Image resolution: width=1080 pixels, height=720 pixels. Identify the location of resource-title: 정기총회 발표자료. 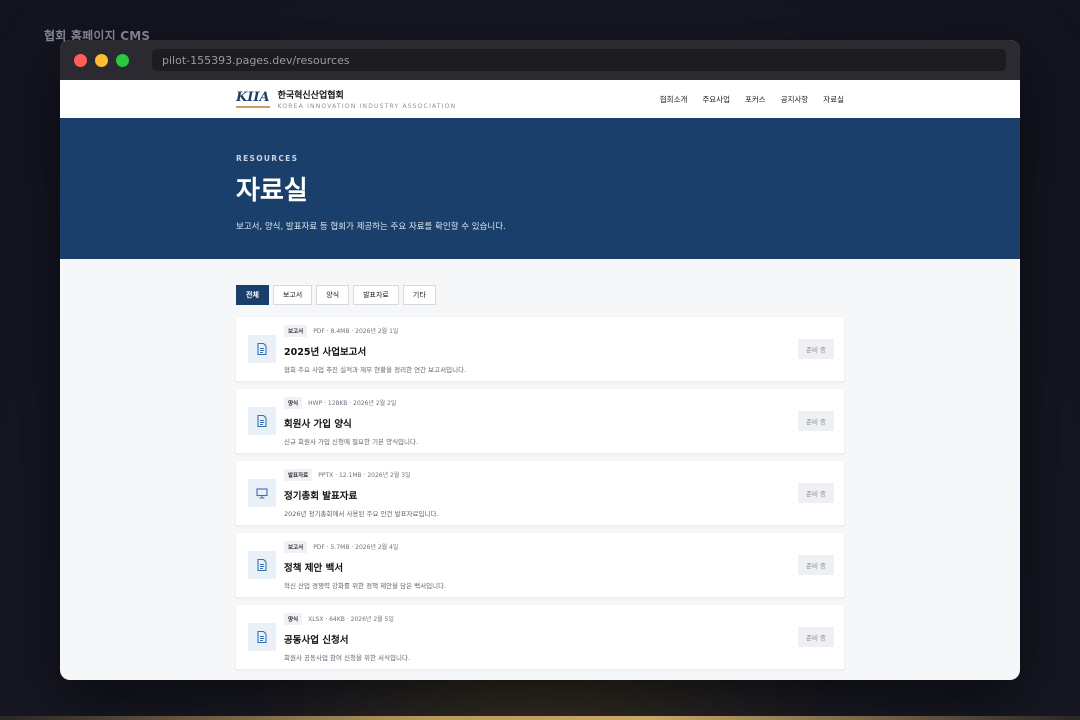
(321, 496).